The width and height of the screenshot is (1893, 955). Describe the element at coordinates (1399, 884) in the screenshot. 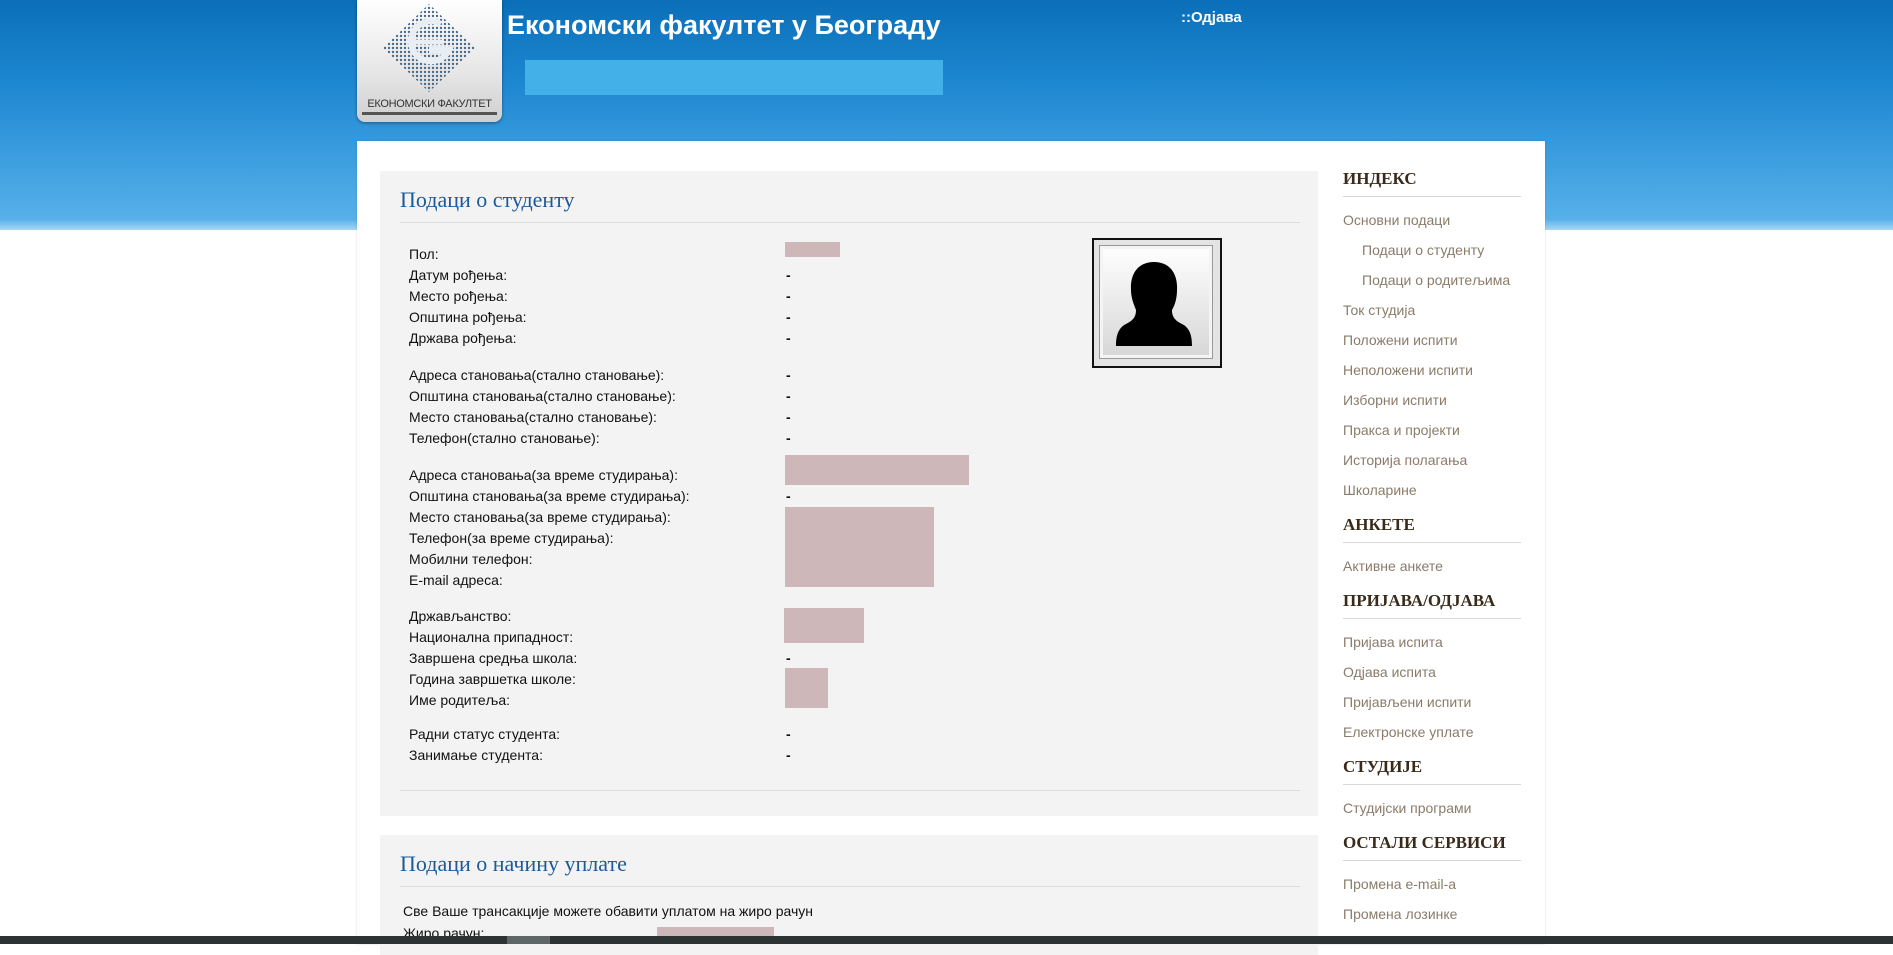

I see `sidebar-link: Промена e-mail-a` at that location.